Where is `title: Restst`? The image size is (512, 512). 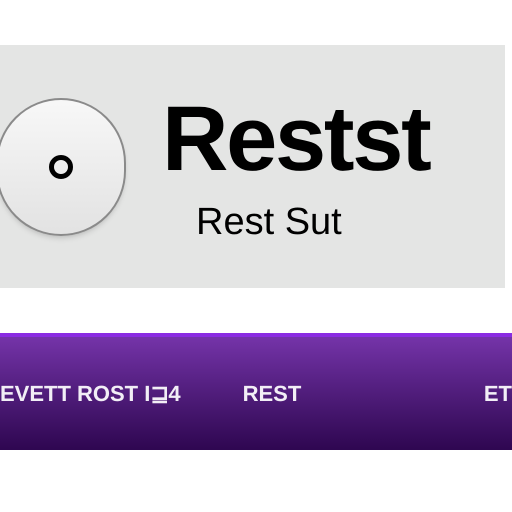
title: Restst is located at coordinates (296, 138).